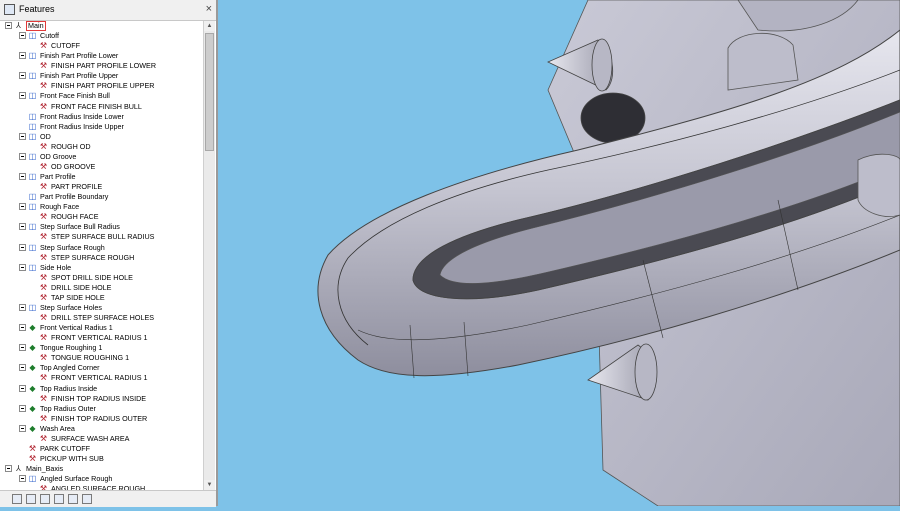  I want to click on tree-item-label: SPOT DRILL SIDE HOLE, so click(92, 278).